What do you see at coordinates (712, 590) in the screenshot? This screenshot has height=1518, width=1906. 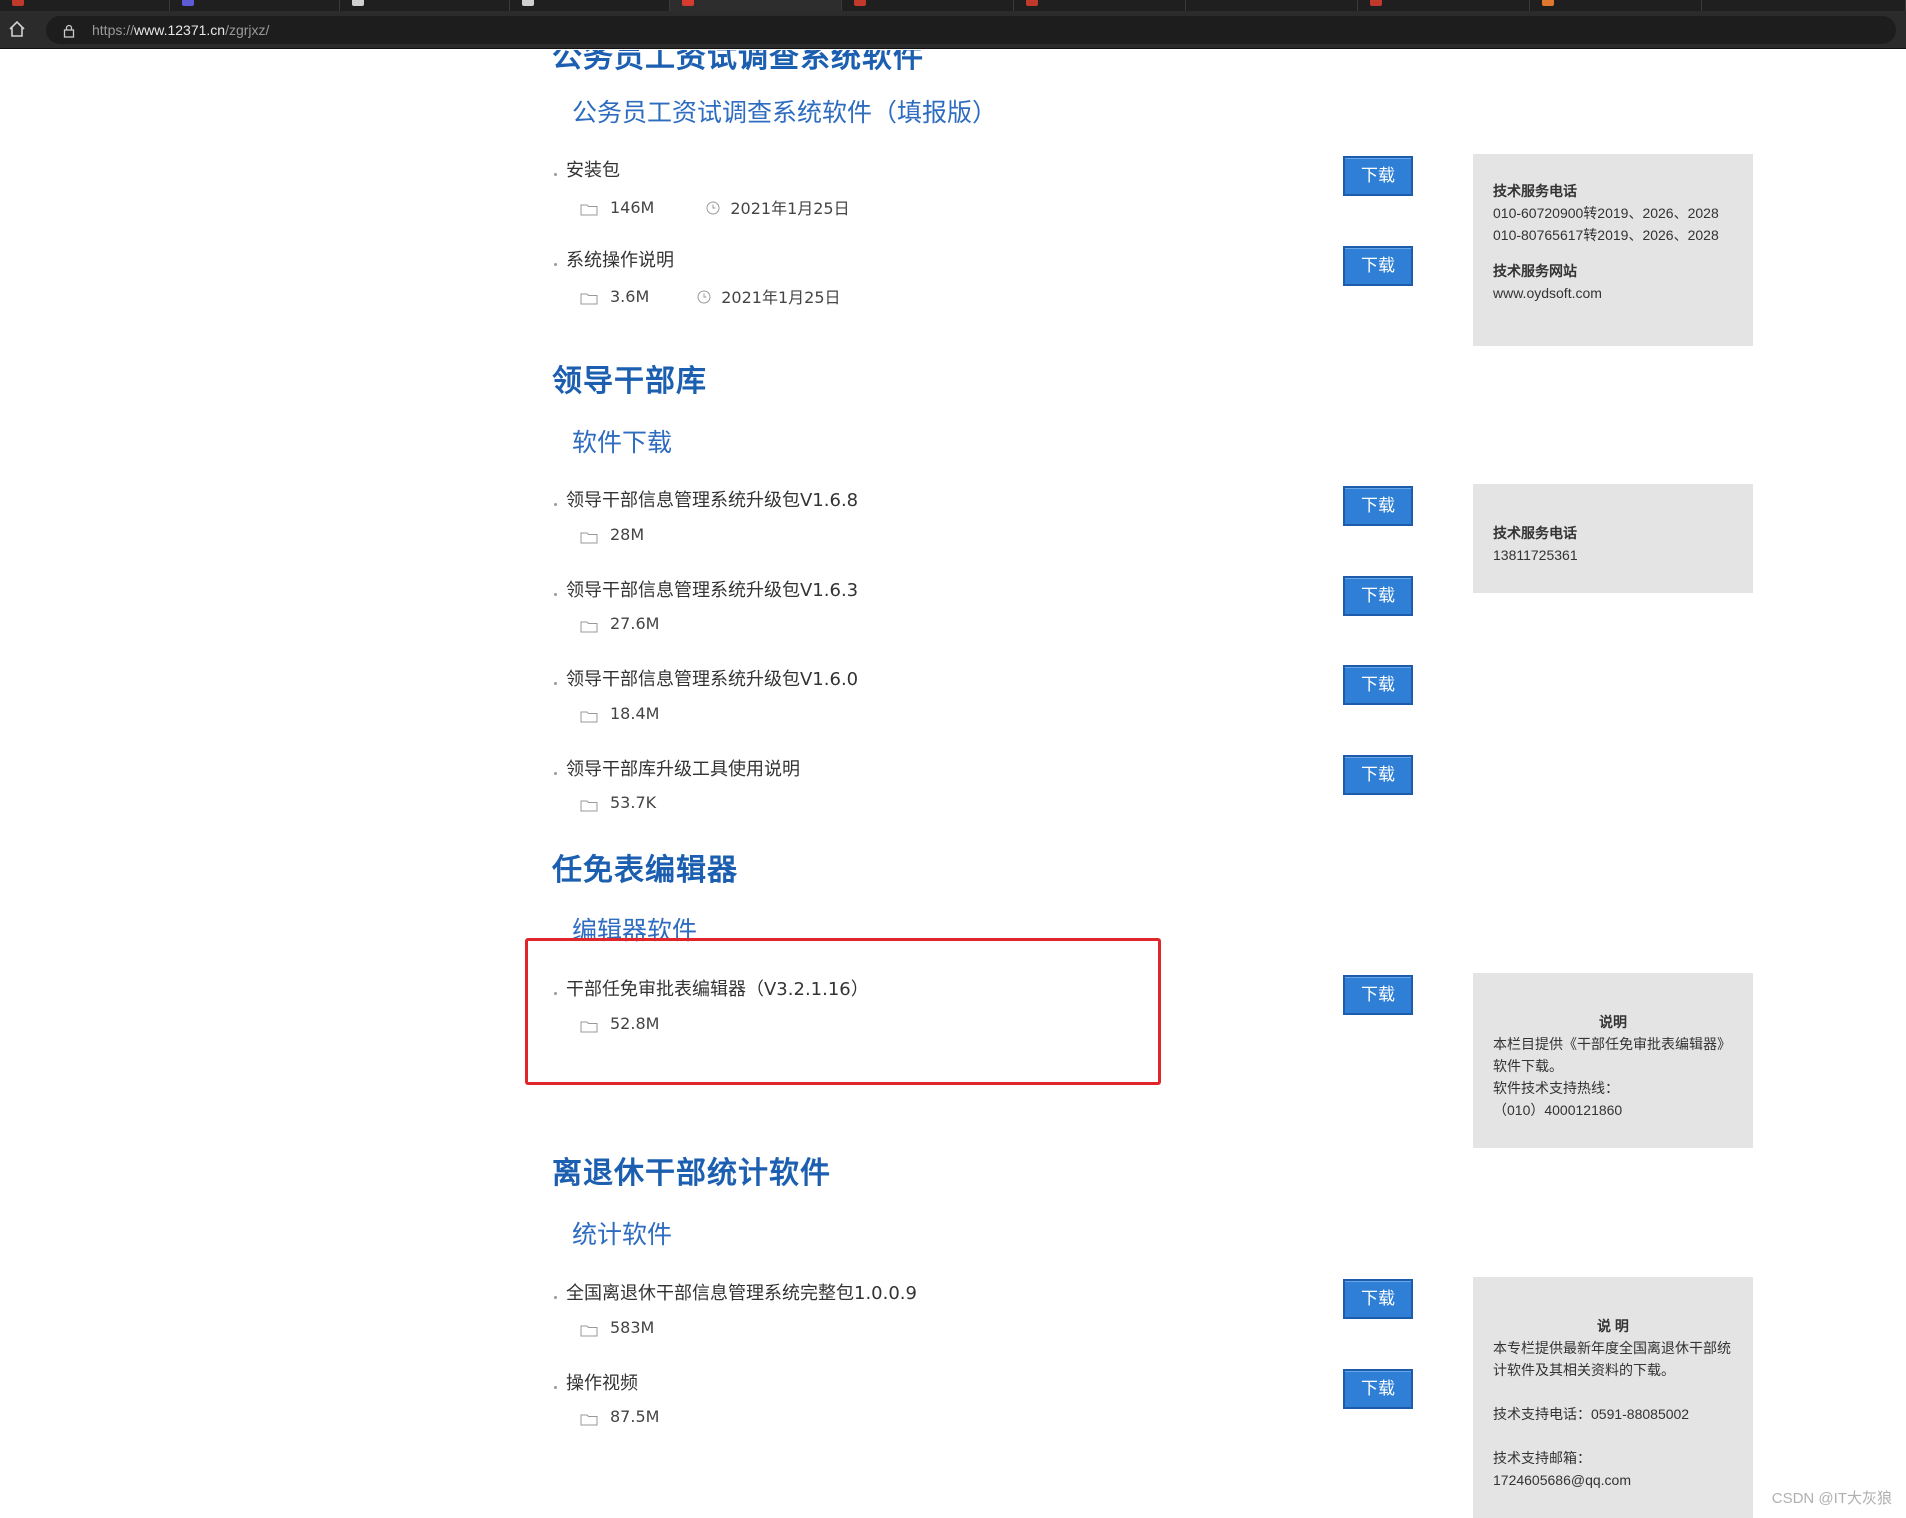 I see `item-name-upgrade-163: 领导干部信息管理系统升级包V1.6.3` at bounding box center [712, 590].